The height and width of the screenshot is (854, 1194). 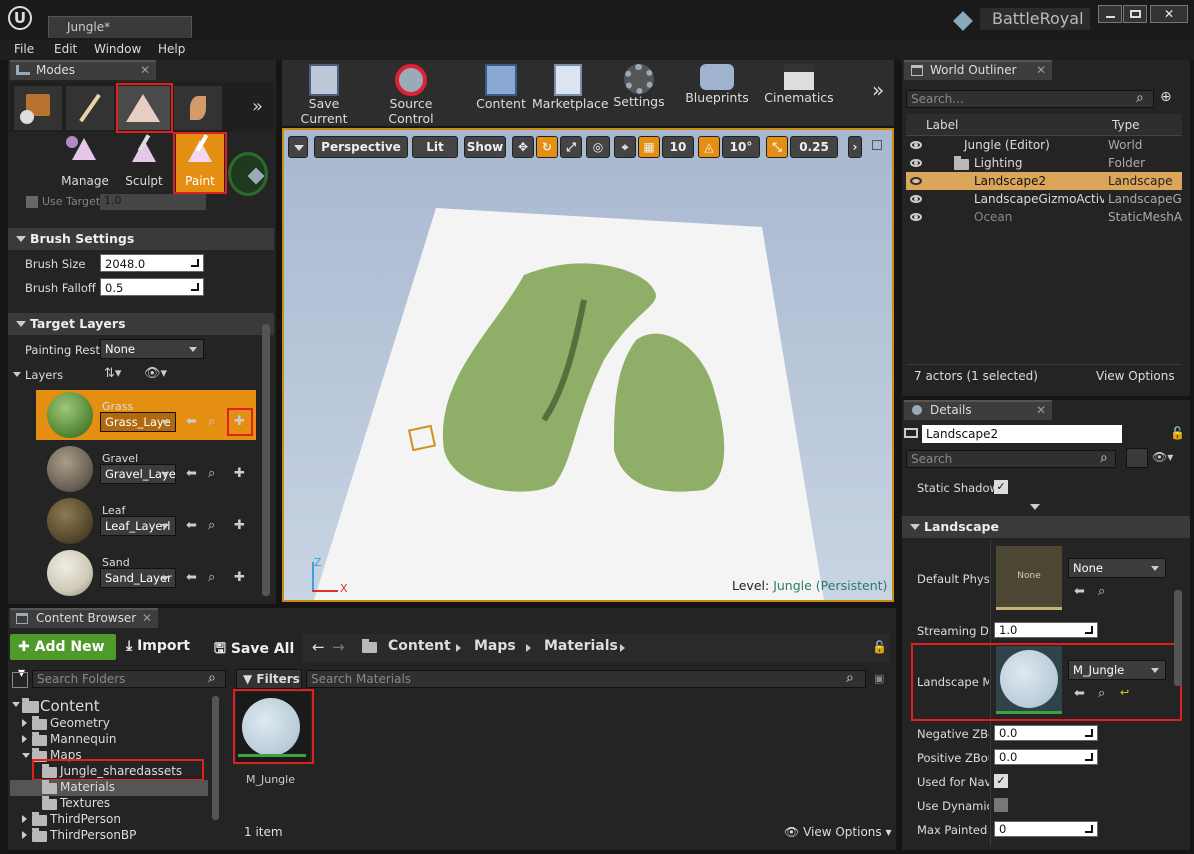 I want to click on rotation-snap-icon: ◬, so click(x=709, y=147).